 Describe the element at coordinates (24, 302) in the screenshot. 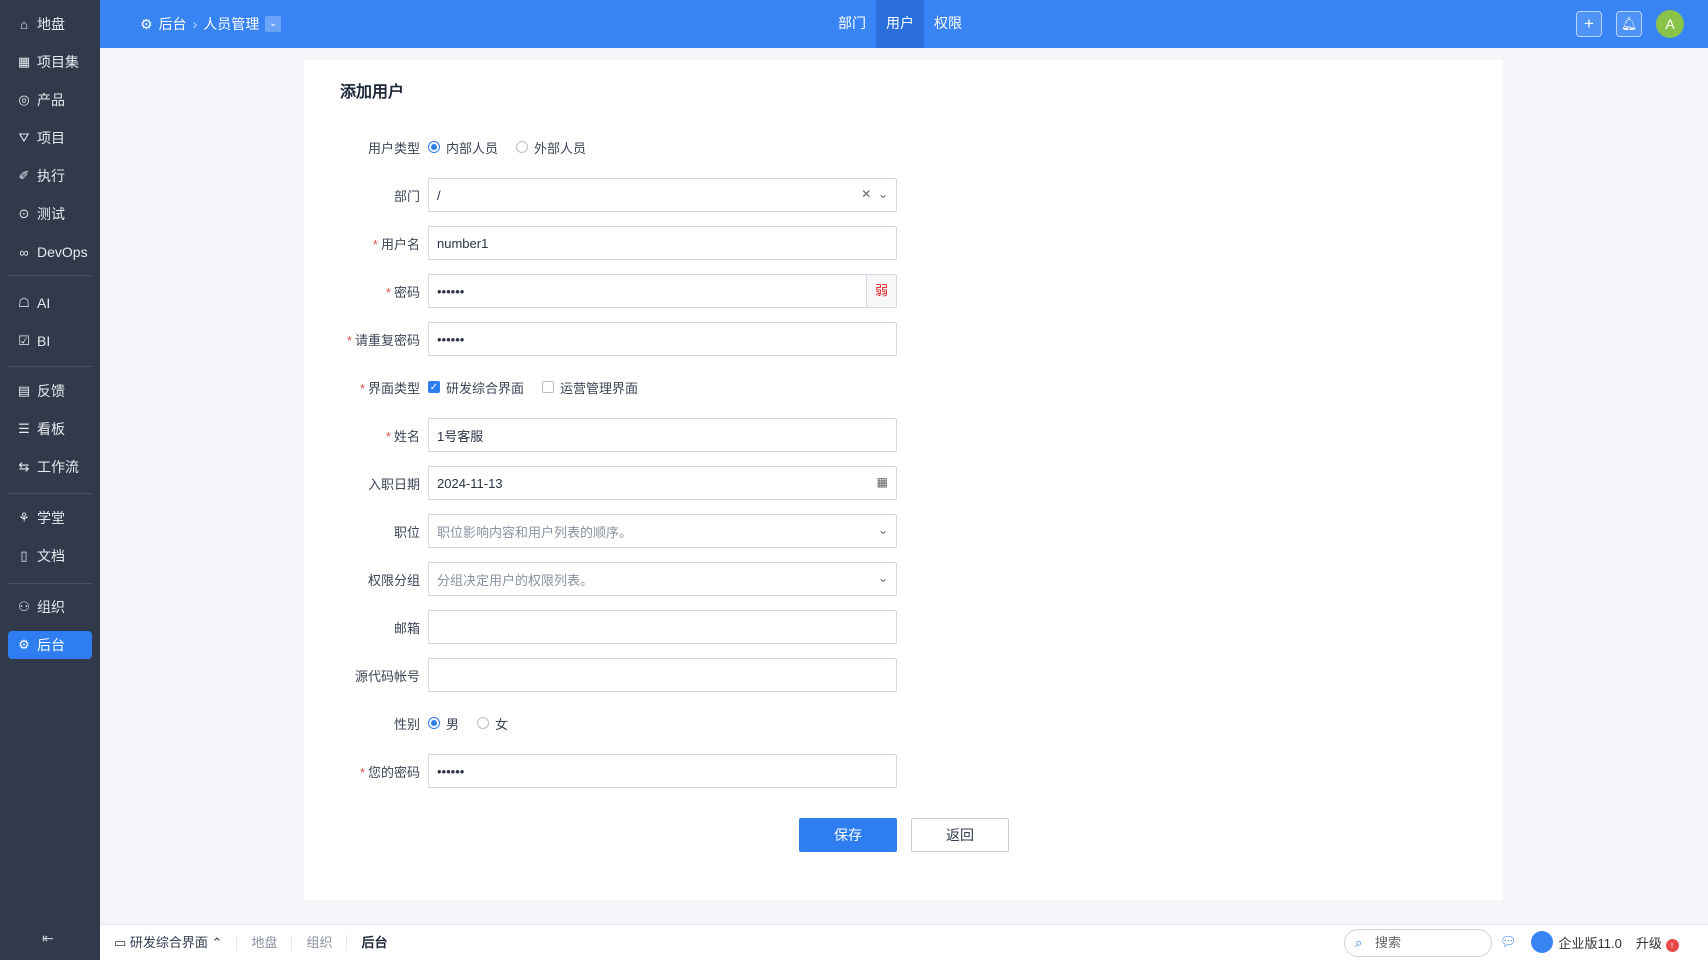

I see `robot-icon: ☖` at that location.